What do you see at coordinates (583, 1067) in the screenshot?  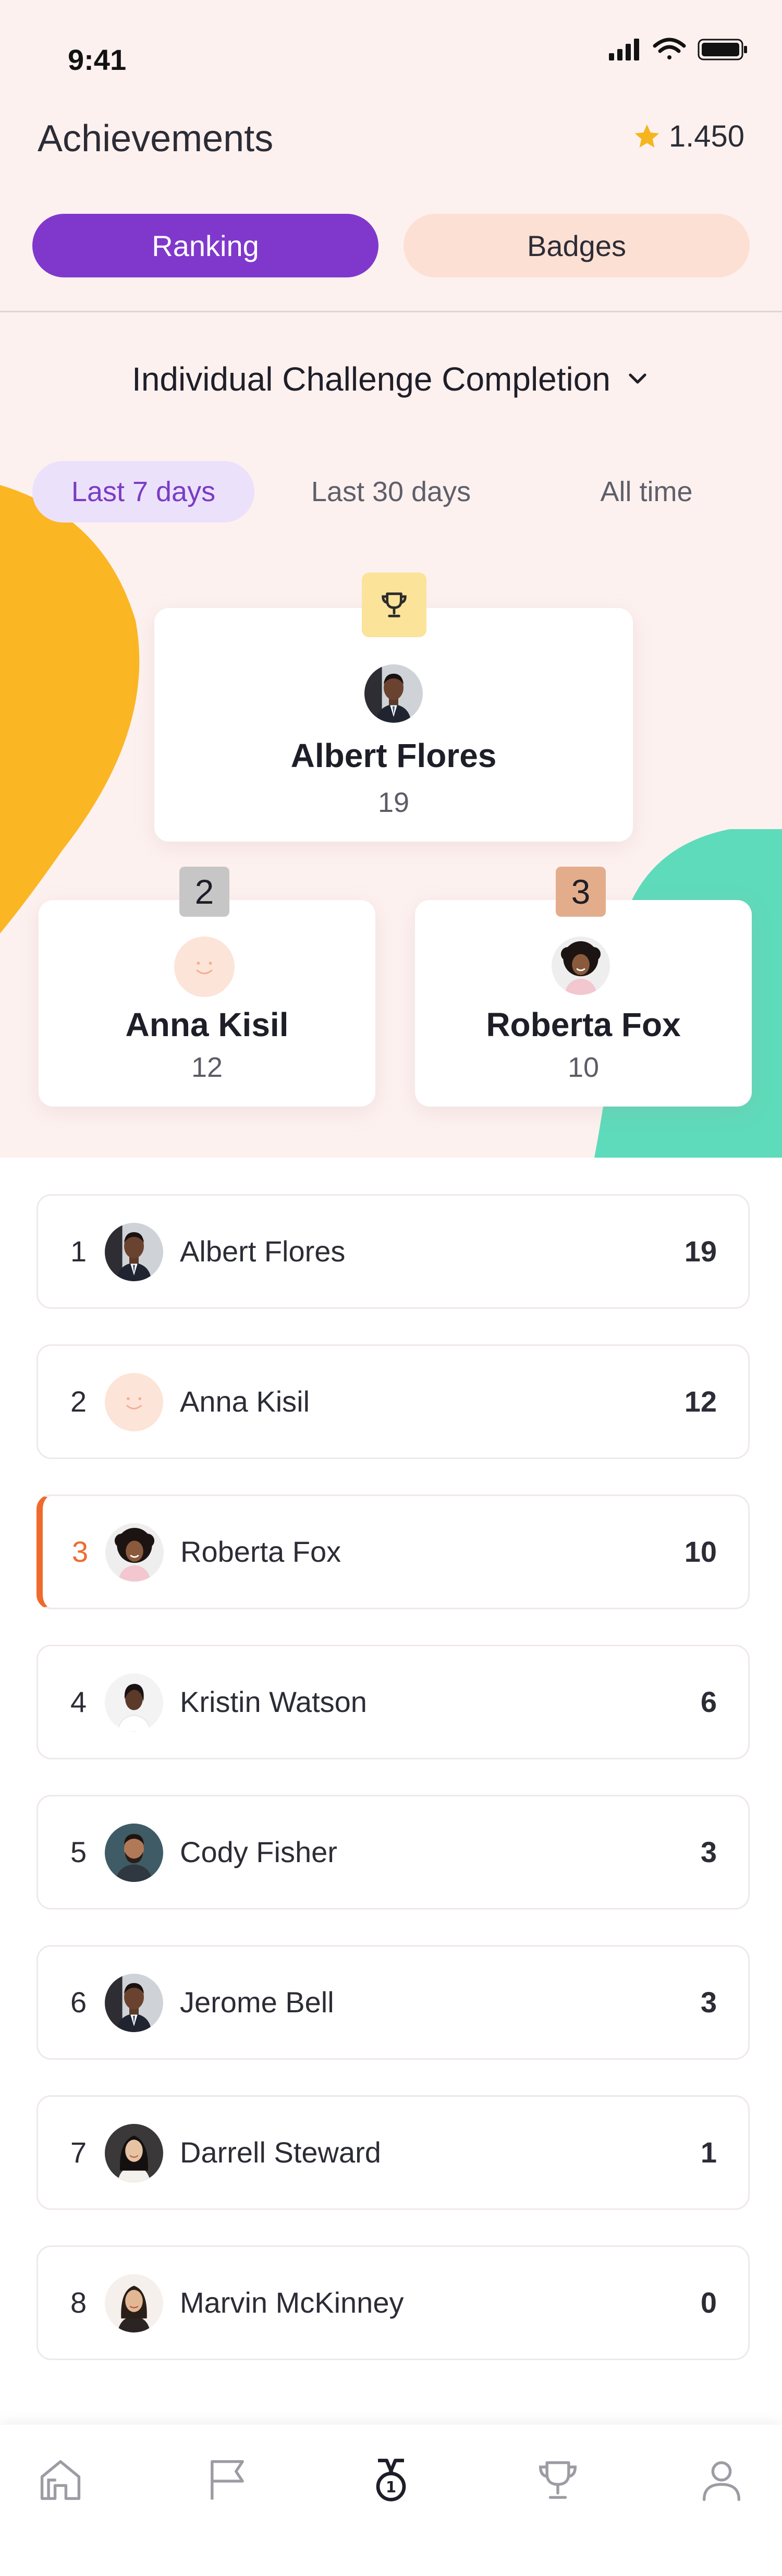 I see `podium-third-score: 10` at bounding box center [583, 1067].